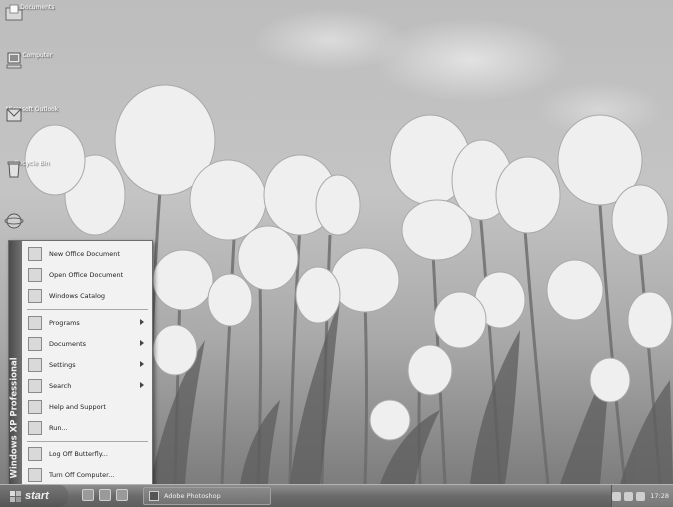 The width and height of the screenshot is (673, 507). Describe the element at coordinates (77, 296) in the screenshot. I see `menu-item-label: Windows Catalog` at that location.